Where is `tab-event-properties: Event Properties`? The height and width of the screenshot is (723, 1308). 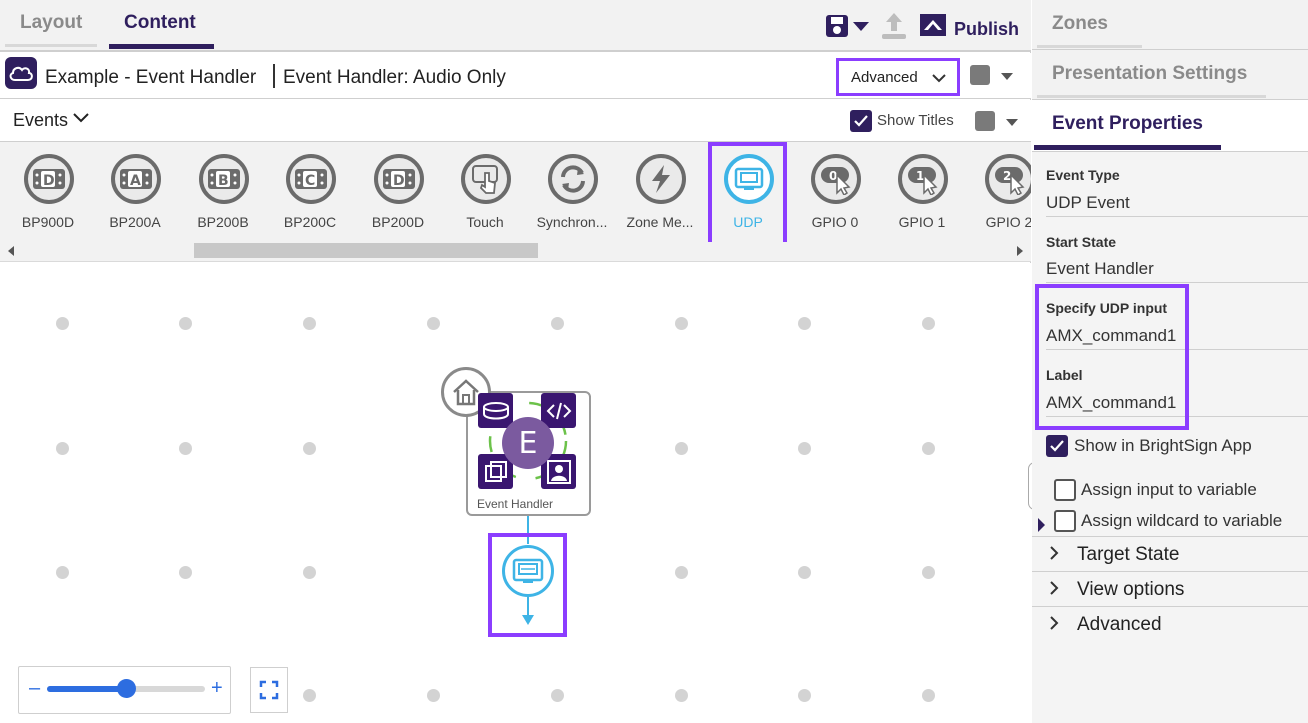
tab-event-properties: Event Properties is located at coordinates (1170, 126).